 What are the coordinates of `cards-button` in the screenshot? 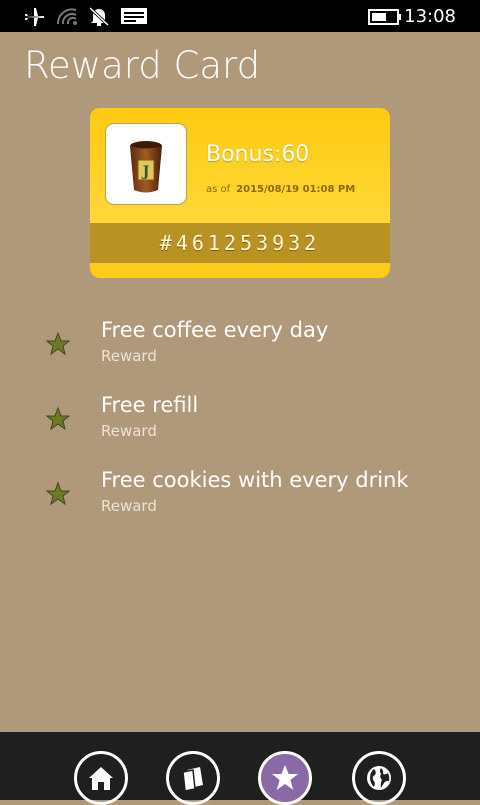 It's located at (193, 778).